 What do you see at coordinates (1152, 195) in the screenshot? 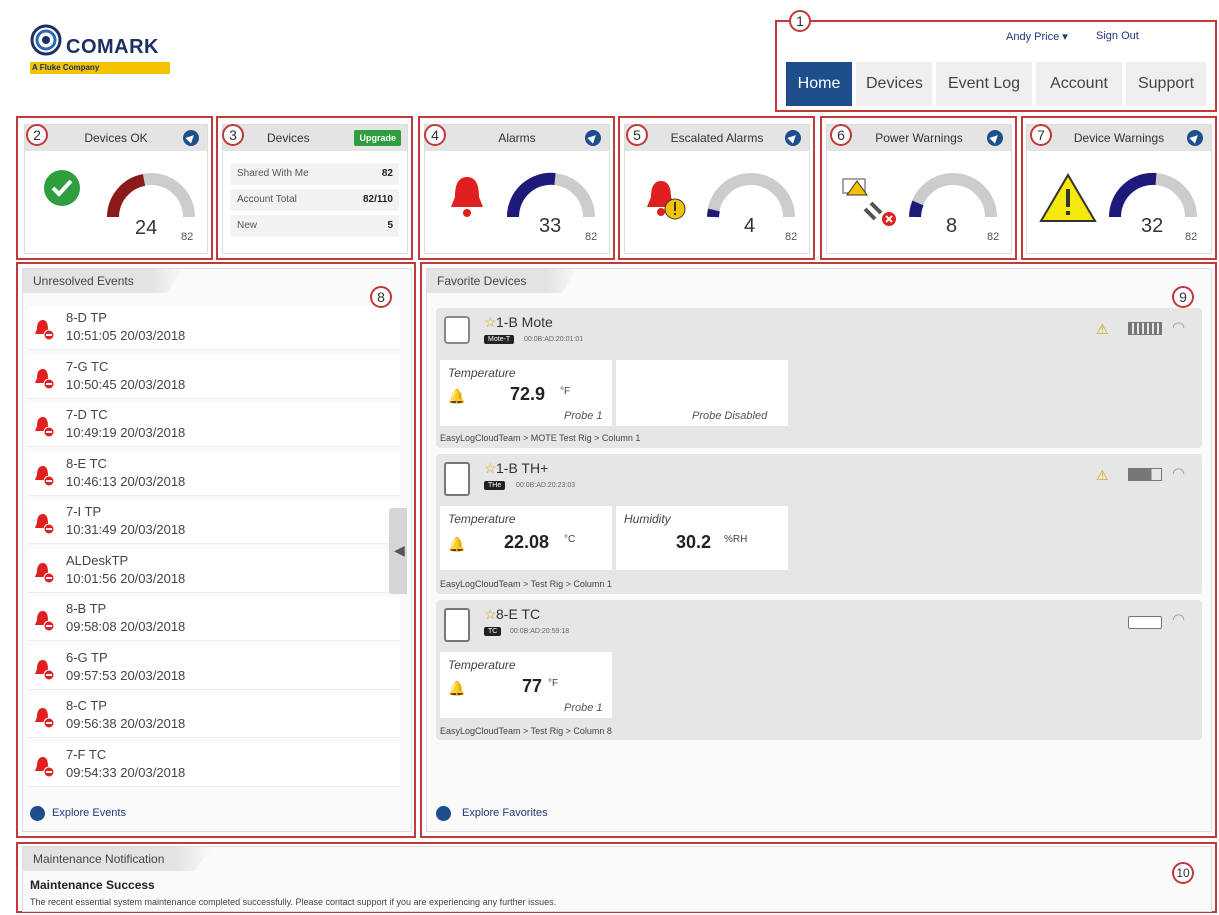
I see `gauge-device-warnings` at bounding box center [1152, 195].